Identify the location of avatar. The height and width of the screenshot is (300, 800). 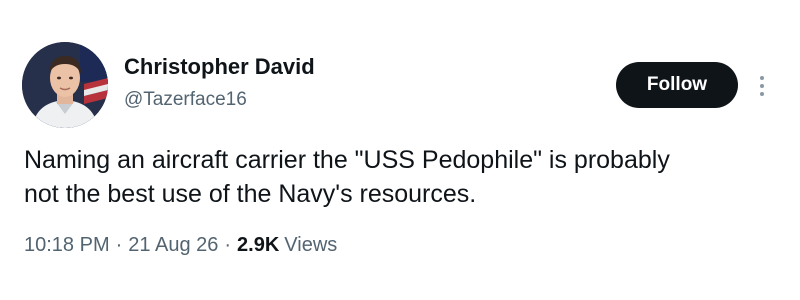
(65, 85).